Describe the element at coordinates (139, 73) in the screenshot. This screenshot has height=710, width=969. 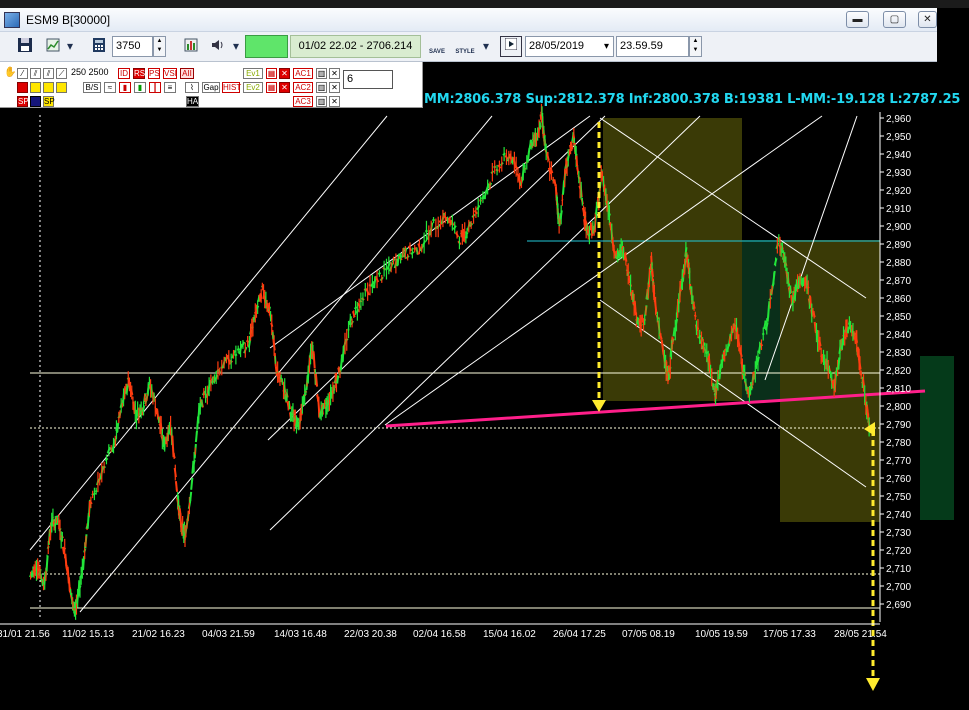
I see `indicator-RS: RS` at that location.